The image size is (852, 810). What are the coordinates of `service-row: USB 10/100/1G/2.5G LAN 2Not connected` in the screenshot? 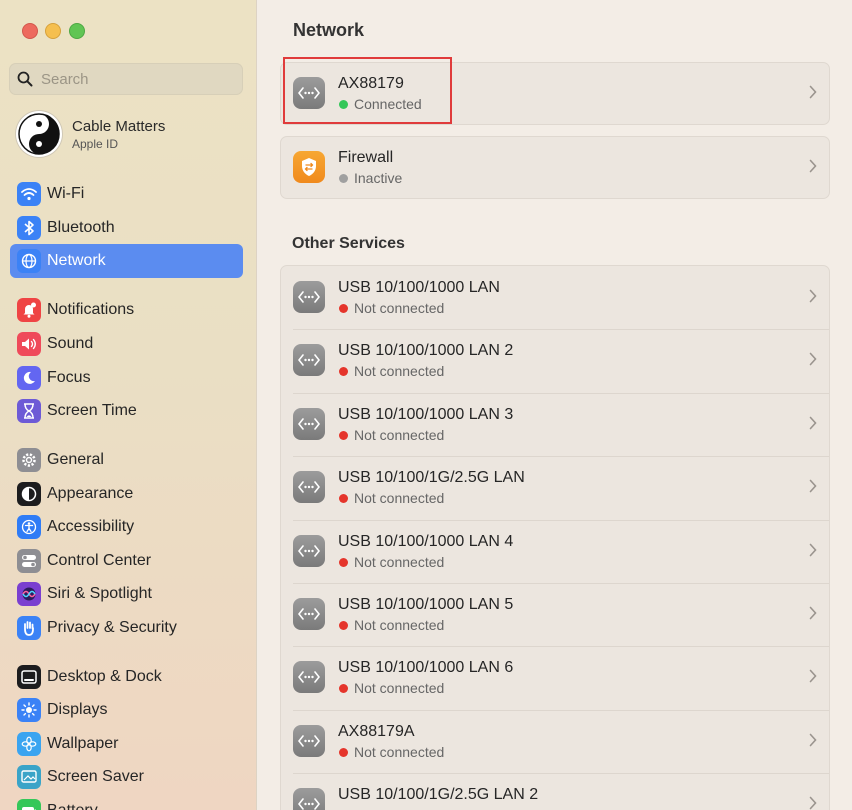 It's located at (555, 791).